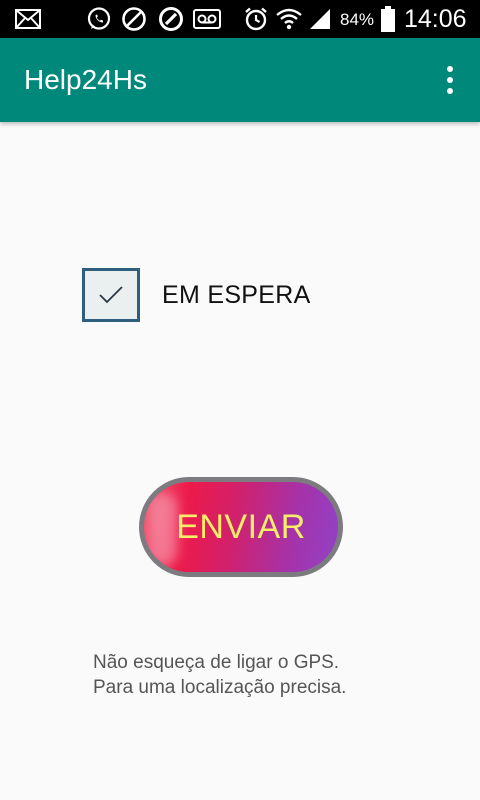  I want to click on signal-icon, so click(320, 19).